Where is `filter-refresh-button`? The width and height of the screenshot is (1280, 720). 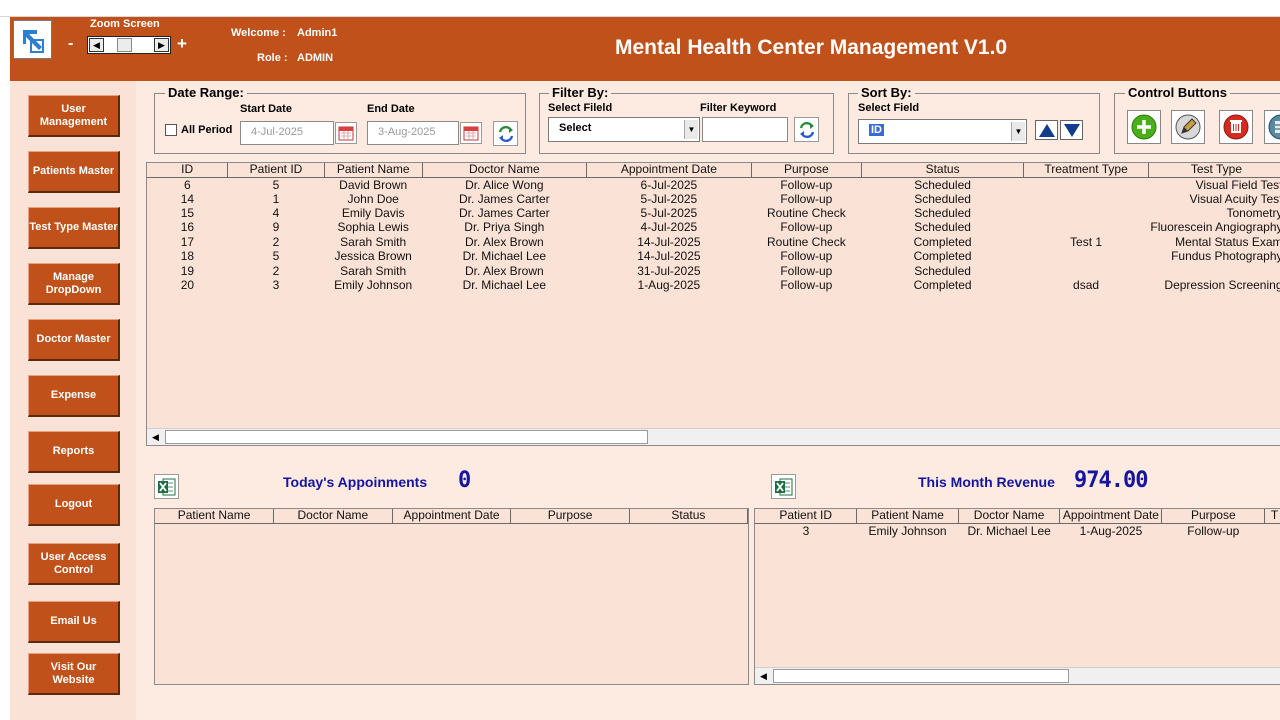
filter-refresh-button is located at coordinates (806, 129).